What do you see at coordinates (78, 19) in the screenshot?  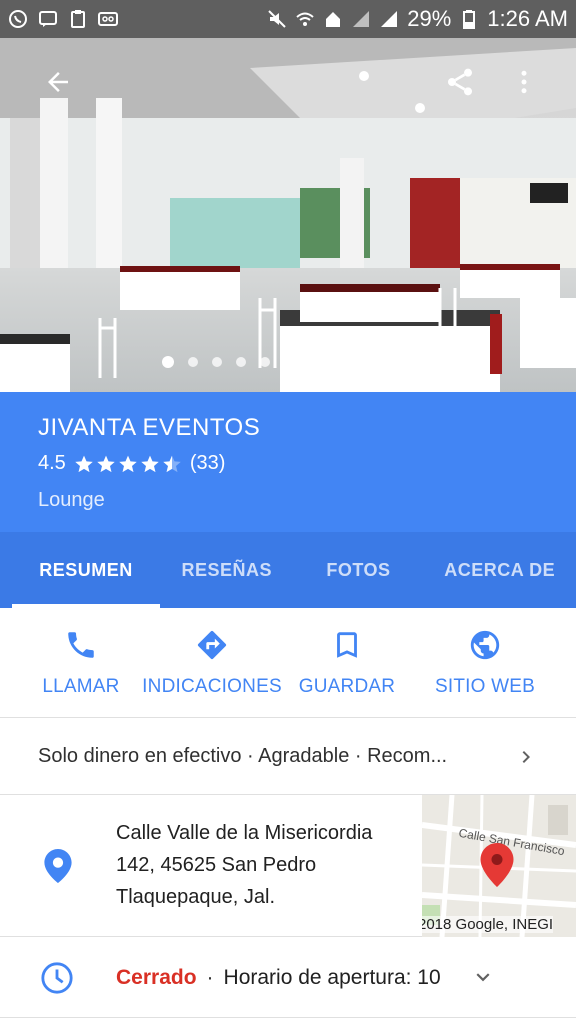 I see `clipboard-icon` at bounding box center [78, 19].